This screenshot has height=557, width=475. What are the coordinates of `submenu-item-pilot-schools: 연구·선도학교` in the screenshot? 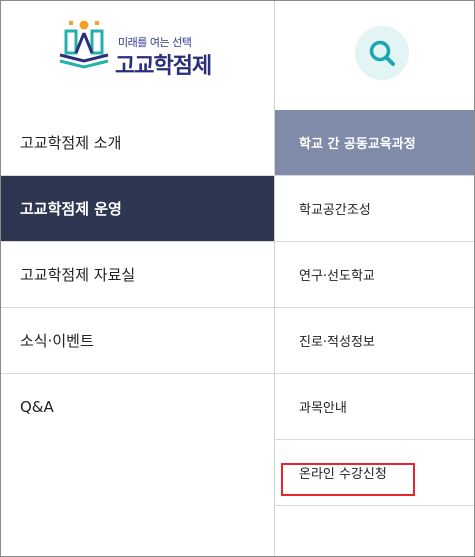 It's located at (374, 275).